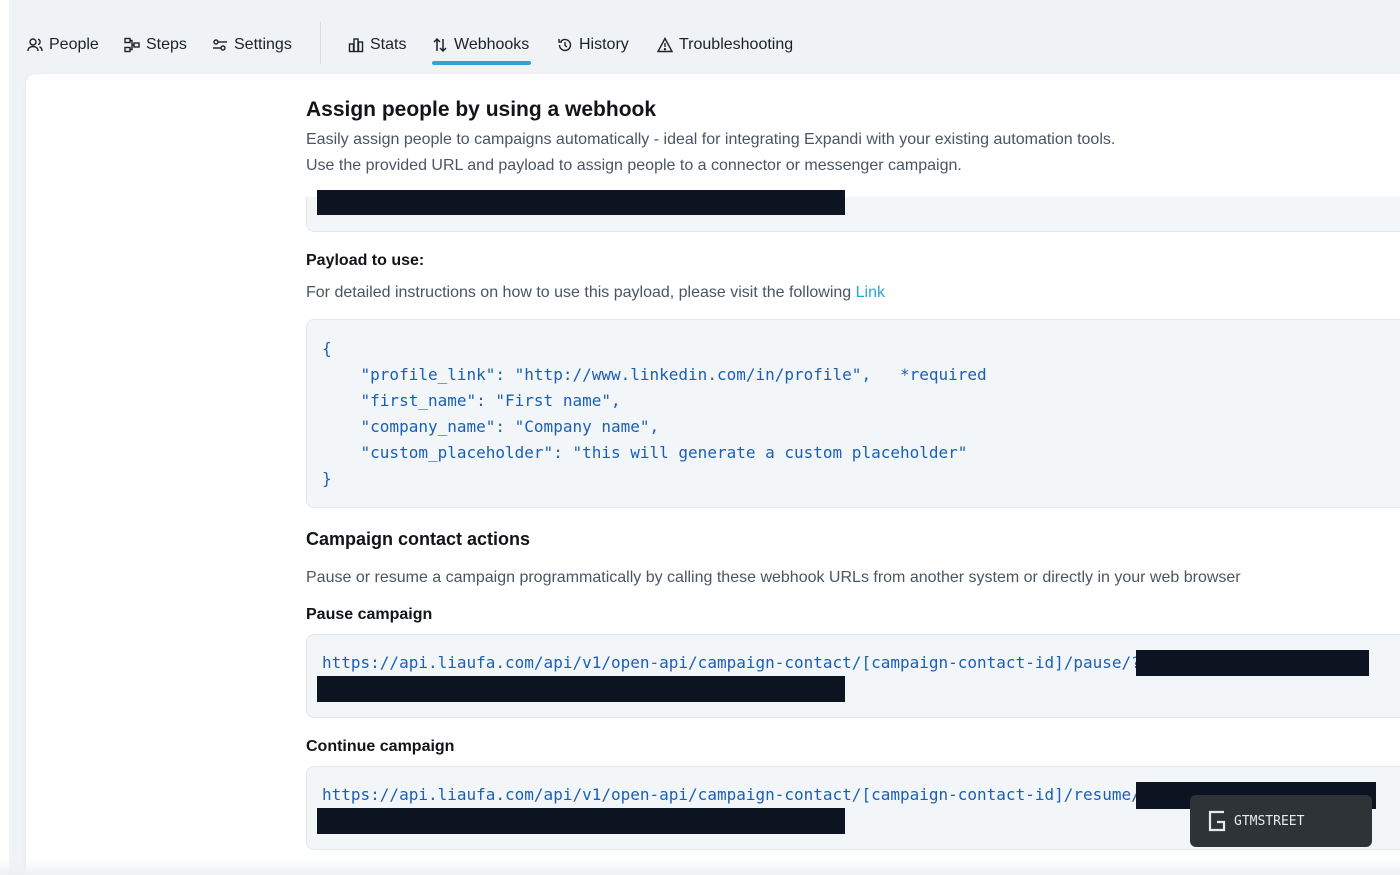 This screenshot has height=875, width=1400. I want to click on gtmstreet-watermark: GTMSTREET, so click(1281, 821).